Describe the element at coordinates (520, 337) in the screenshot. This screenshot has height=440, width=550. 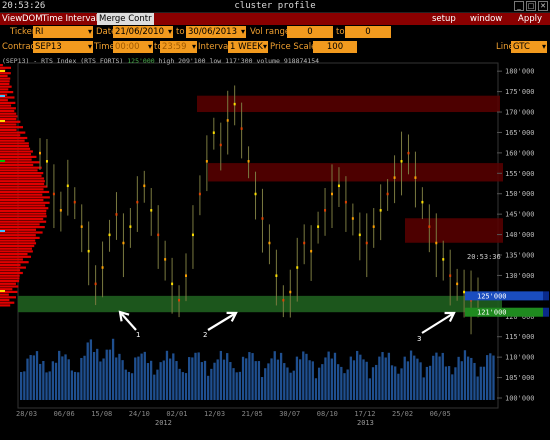
I see `y-tick-label: 115'000` at that location.